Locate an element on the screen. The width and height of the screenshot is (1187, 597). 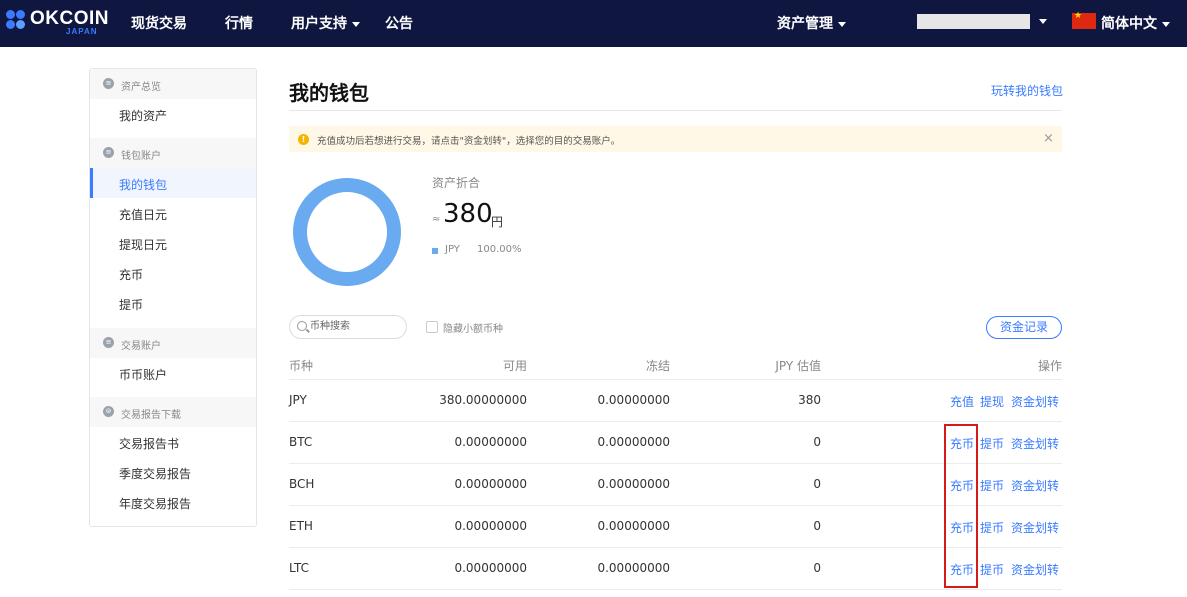
close-icon: × is located at coordinates (1048, 138).